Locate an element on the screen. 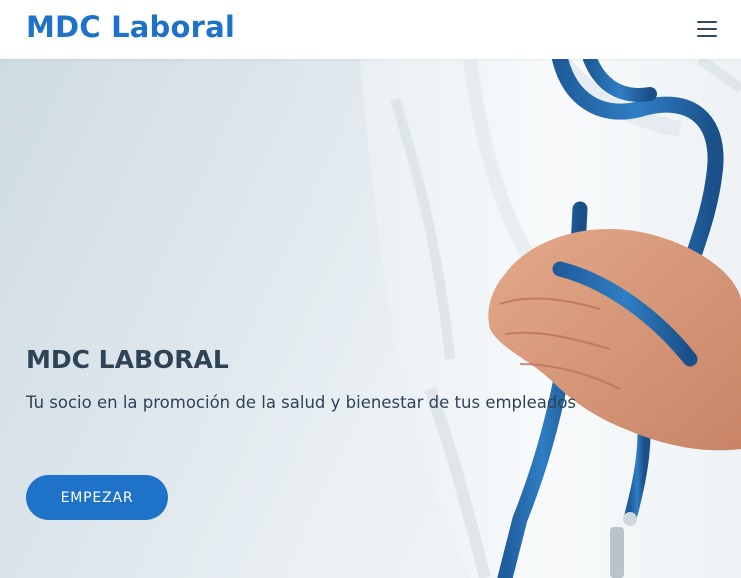  hamburger-menu-icon is located at coordinates (707, 29).